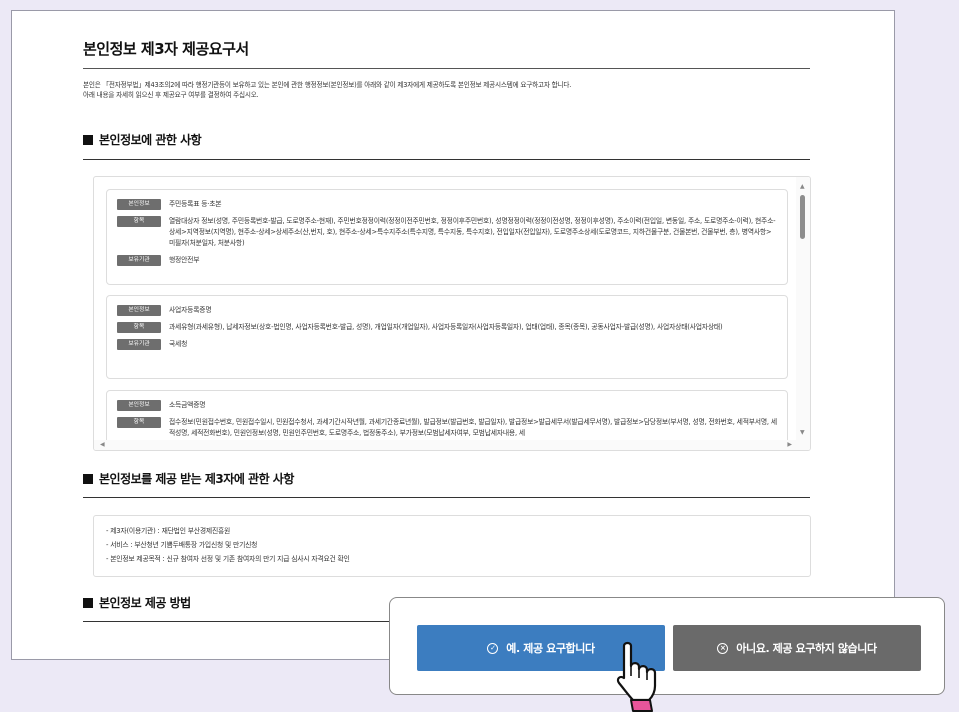  What do you see at coordinates (447, 405) in the screenshot?
I see `card-row-name: 본인정보 소득금액증명` at bounding box center [447, 405].